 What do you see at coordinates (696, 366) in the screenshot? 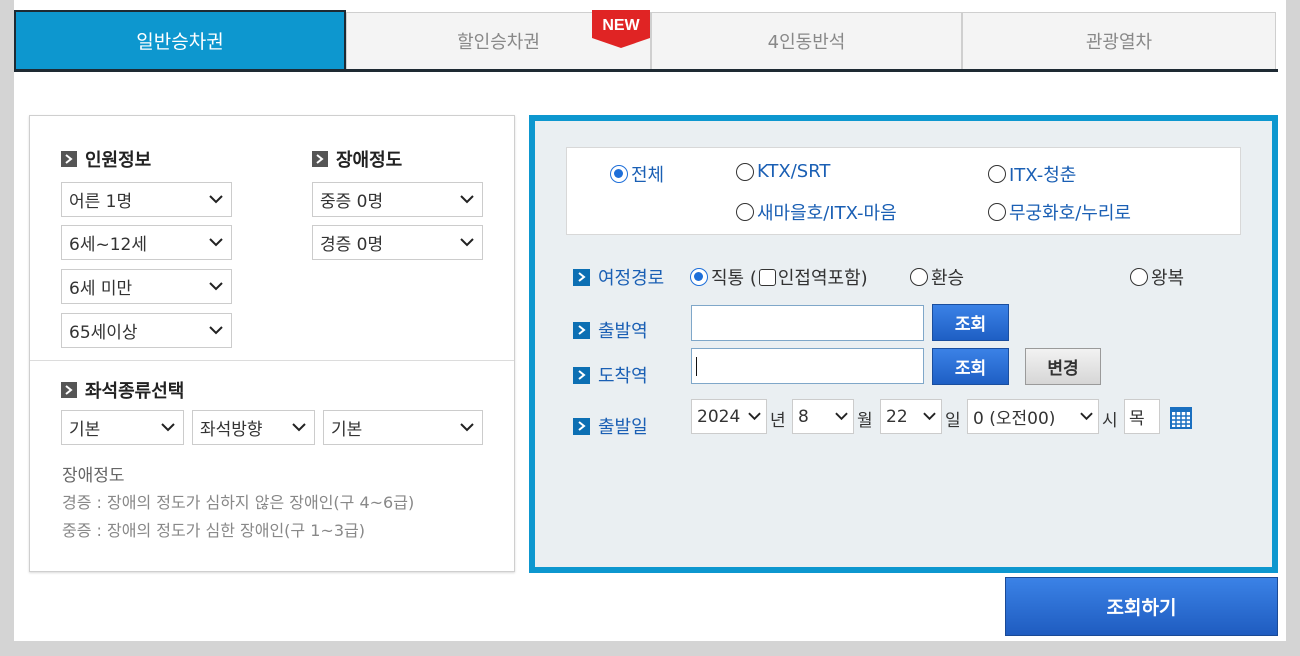
I see `text-cursor` at bounding box center [696, 366].